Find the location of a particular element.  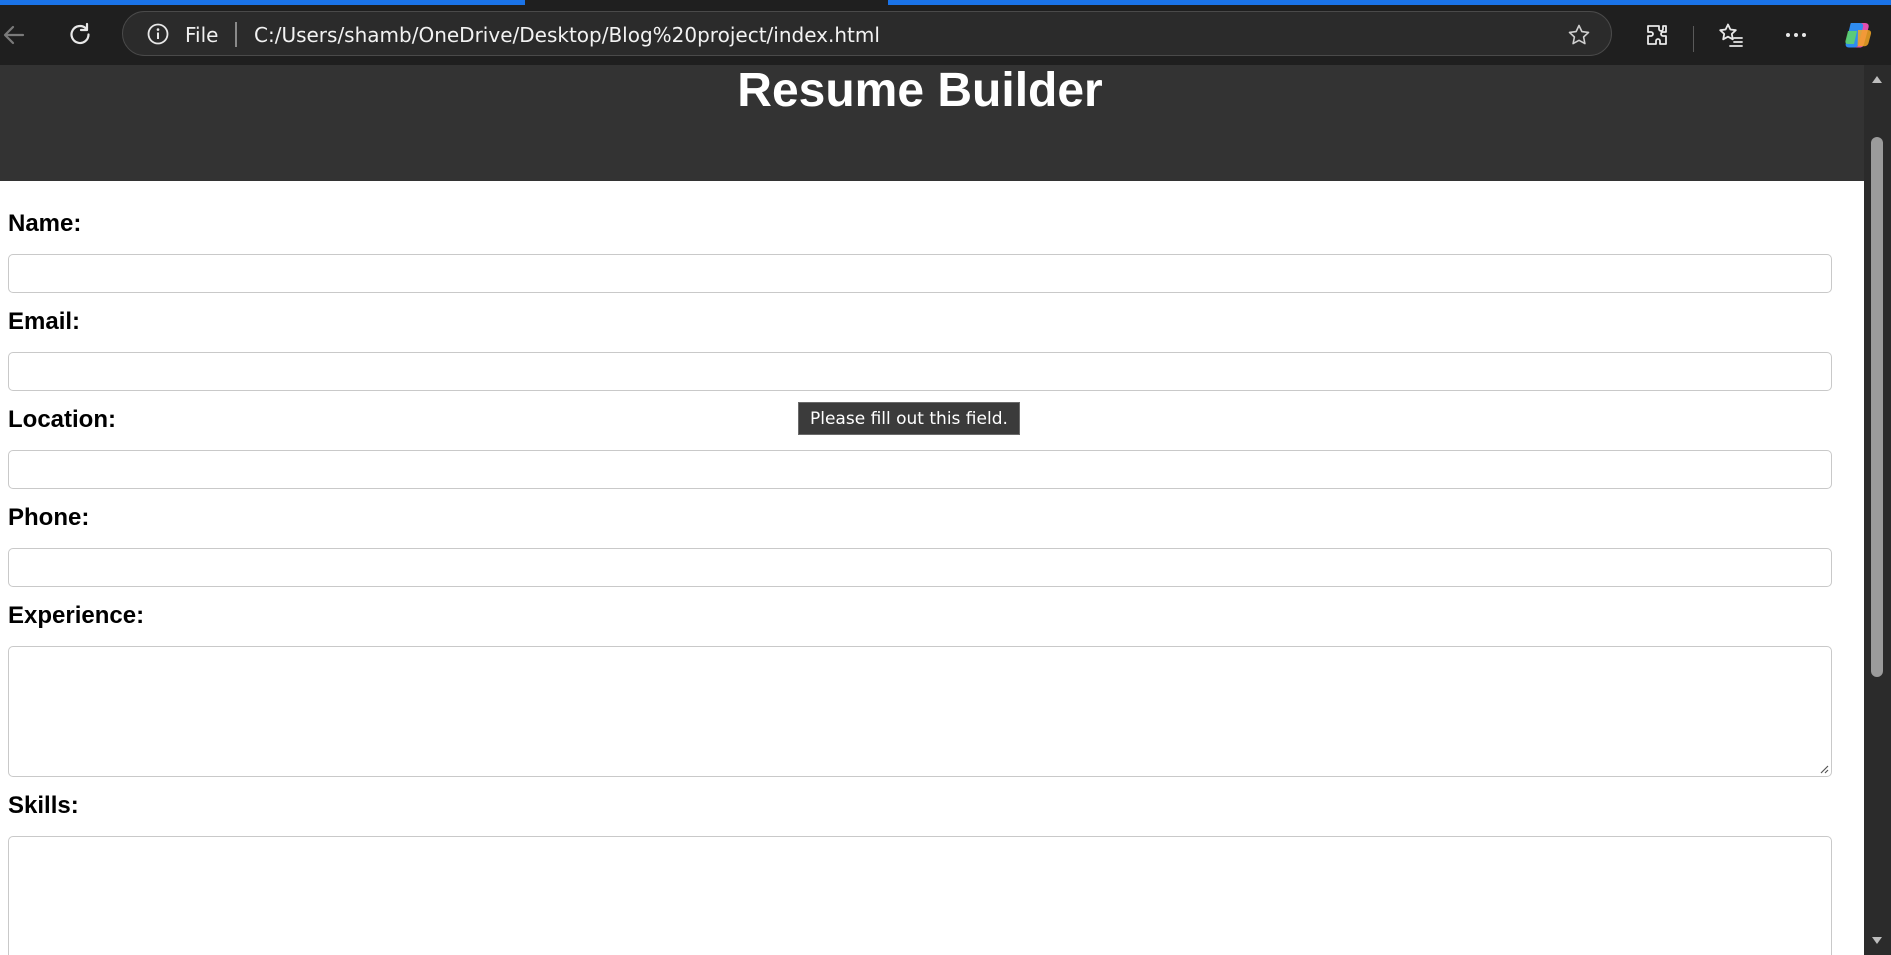

extensions-icon is located at coordinates (1657, 35).